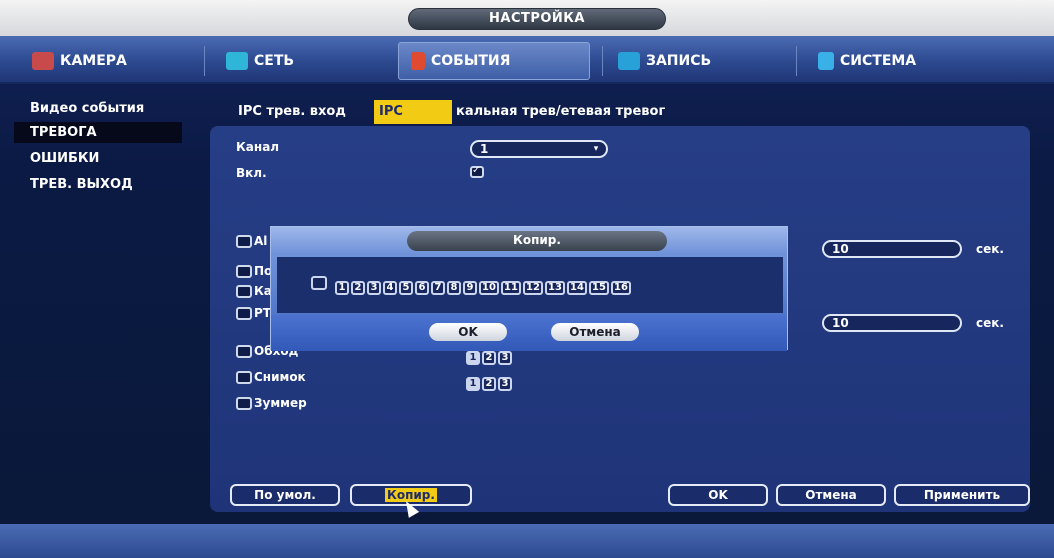 The width and height of the screenshot is (1054, 558). What do you see at coordinates (595, 332) in the screenshot?
I see `copy-cancel-button: Отмена` at bounding box center [595, 332].